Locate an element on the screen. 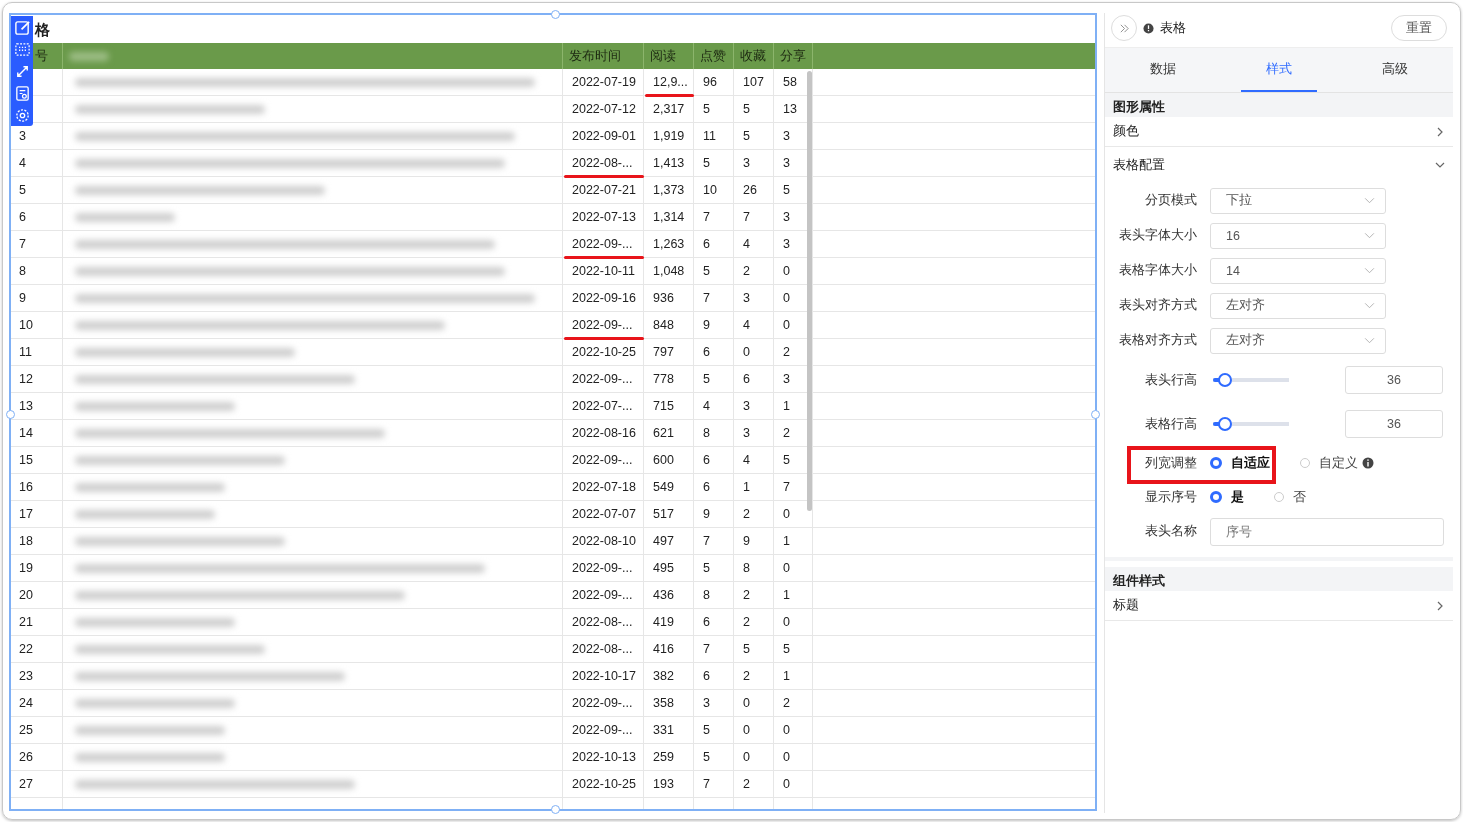 This screenshot has height=822, width=1463. table-cell-text: 2022-08-10 is located at coordinates (604, 541).